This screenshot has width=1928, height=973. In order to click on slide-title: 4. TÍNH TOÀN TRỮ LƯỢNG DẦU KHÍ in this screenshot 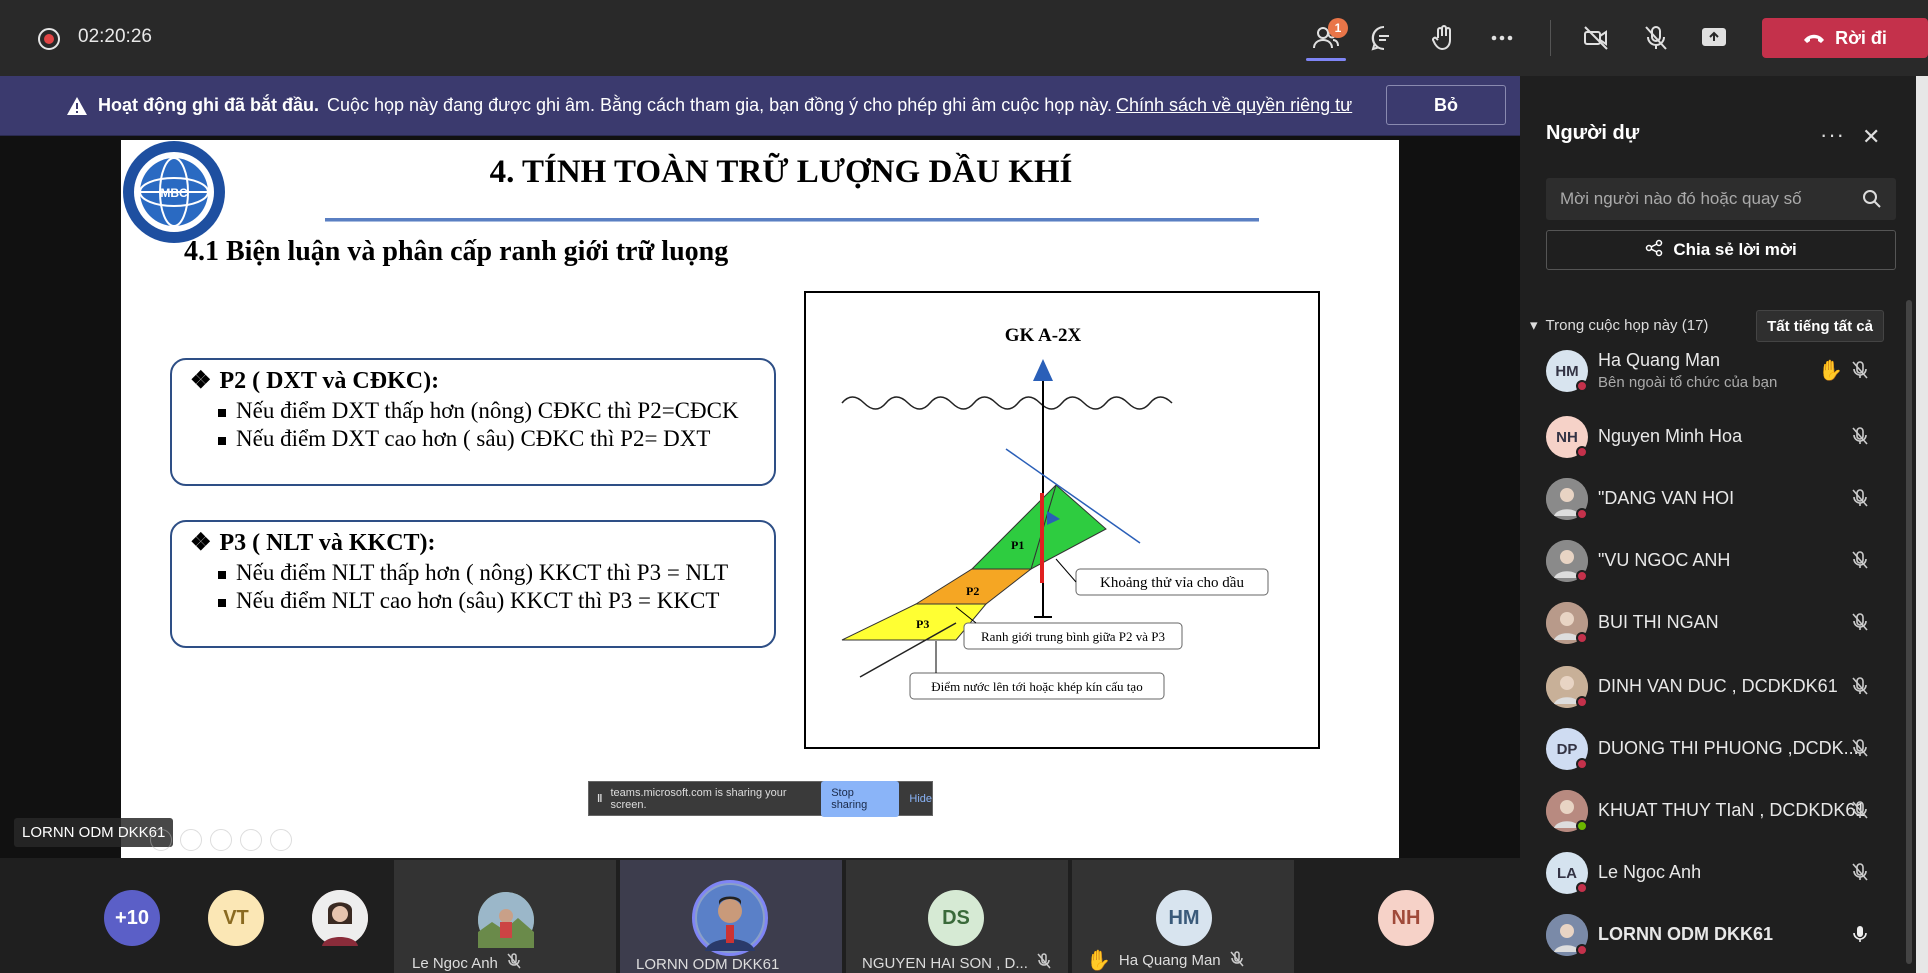, I will do `click(781, 172)`.